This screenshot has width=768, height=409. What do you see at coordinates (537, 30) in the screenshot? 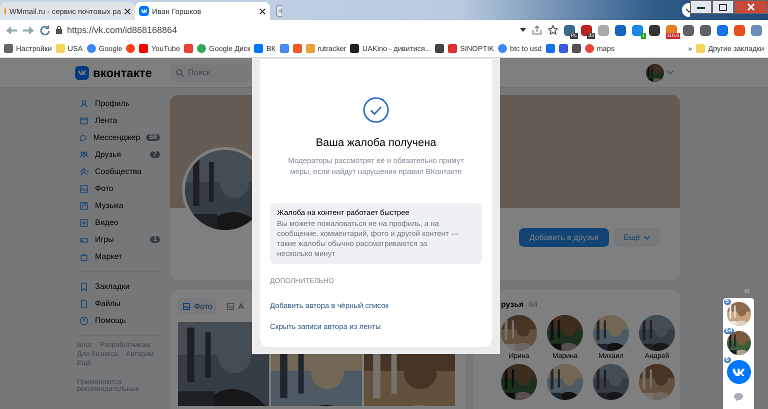
I see `share-icon` at bounding box center [537, 30].